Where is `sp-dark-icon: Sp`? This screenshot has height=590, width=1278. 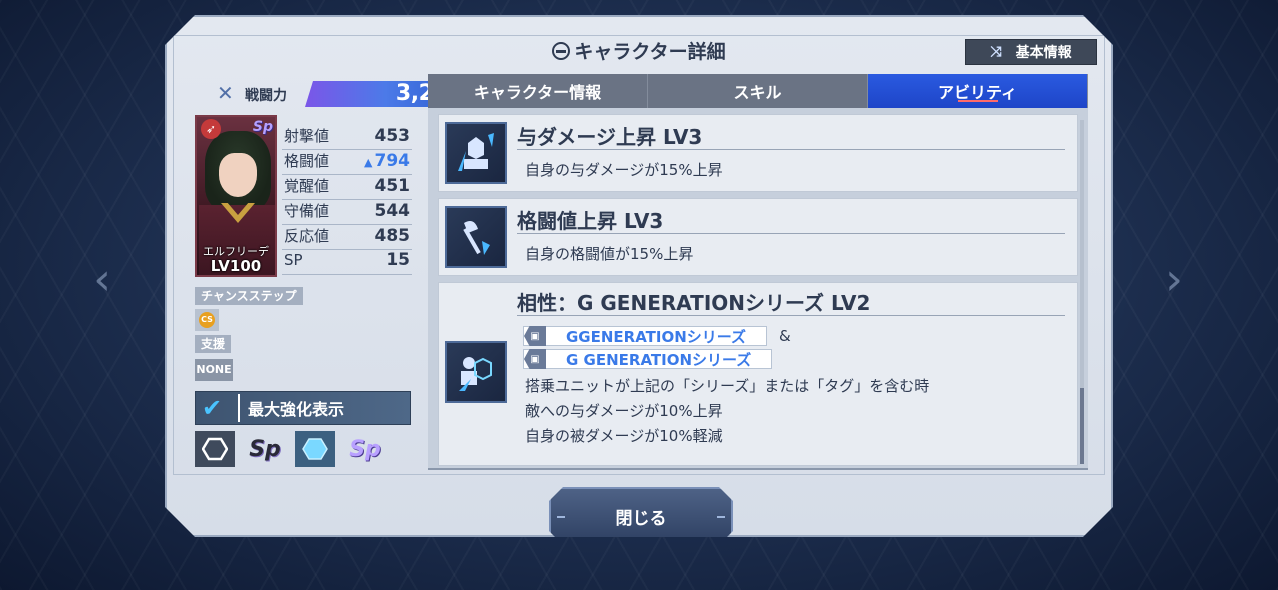
sp-dark-icon: Sp is located at coordinates (265, 449).